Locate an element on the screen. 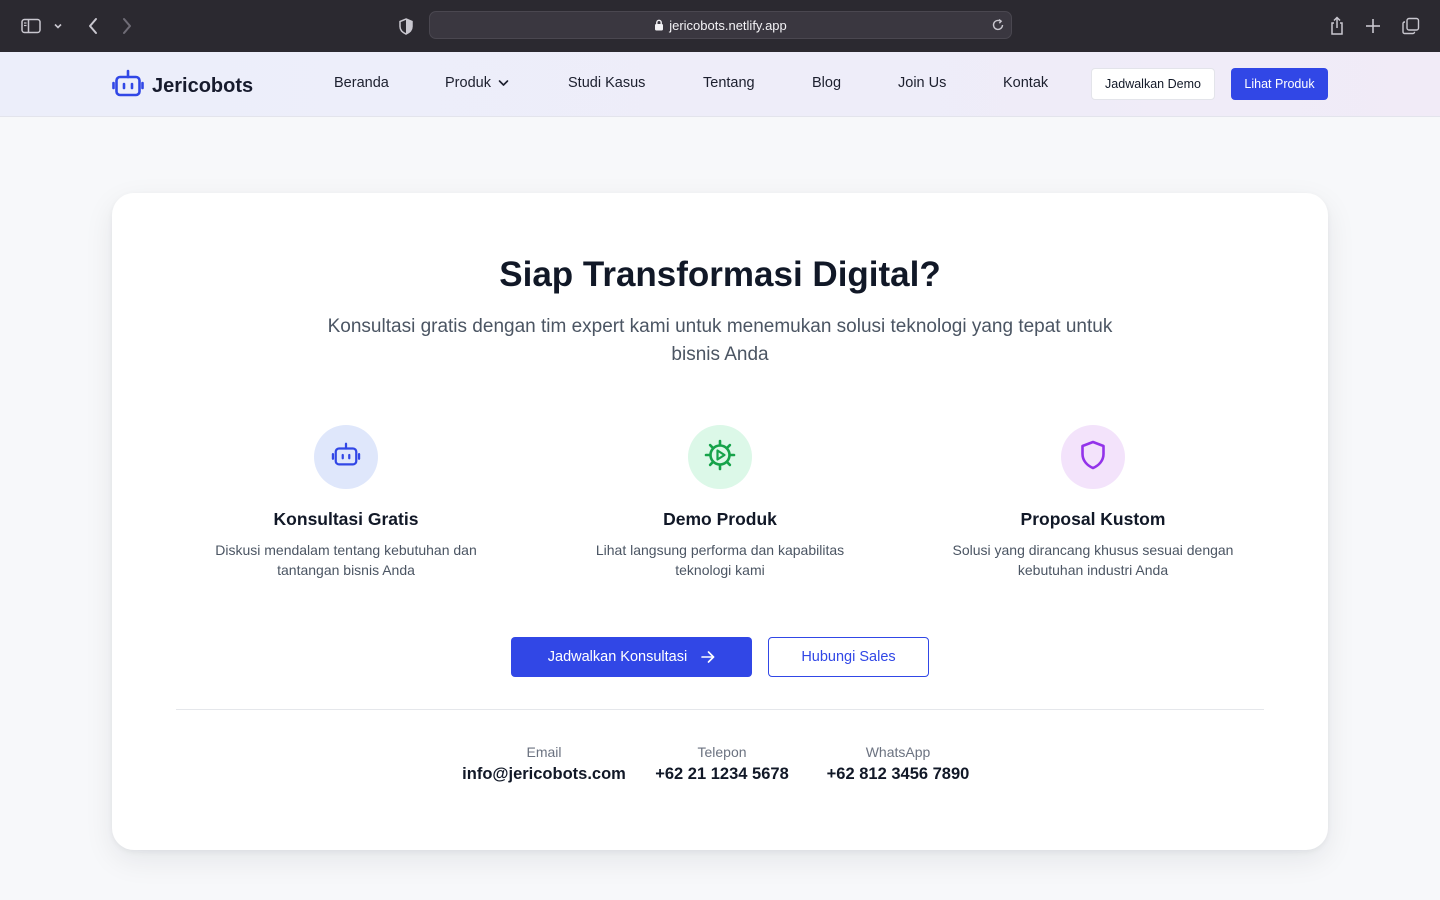 This screenshot has width=1440, height=900. nav-kontak: Kontak is located at coordinates (1025, 83).